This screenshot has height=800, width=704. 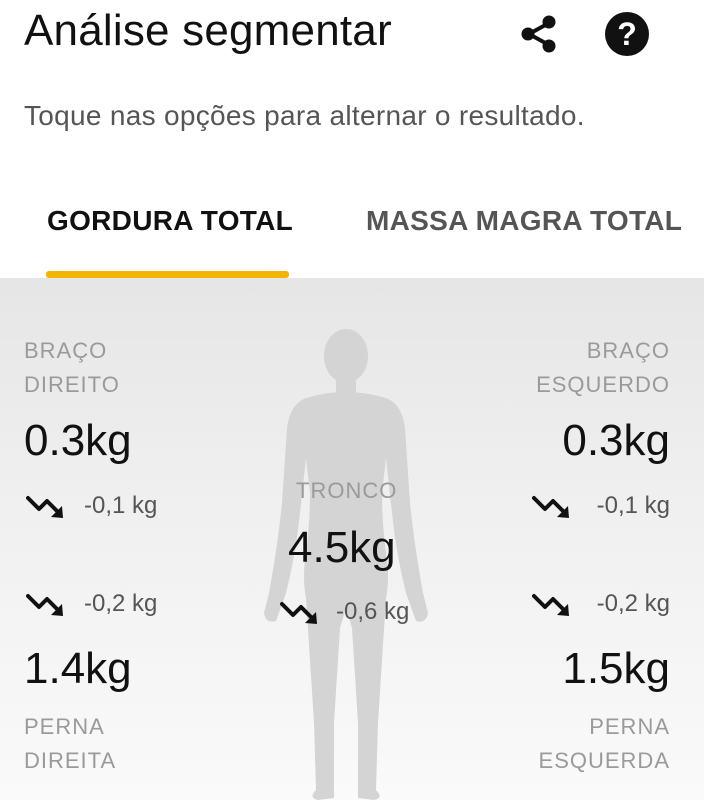 I want to click on left-leg-label: PERNA ESQUERDA, so click(x=604, y=743).